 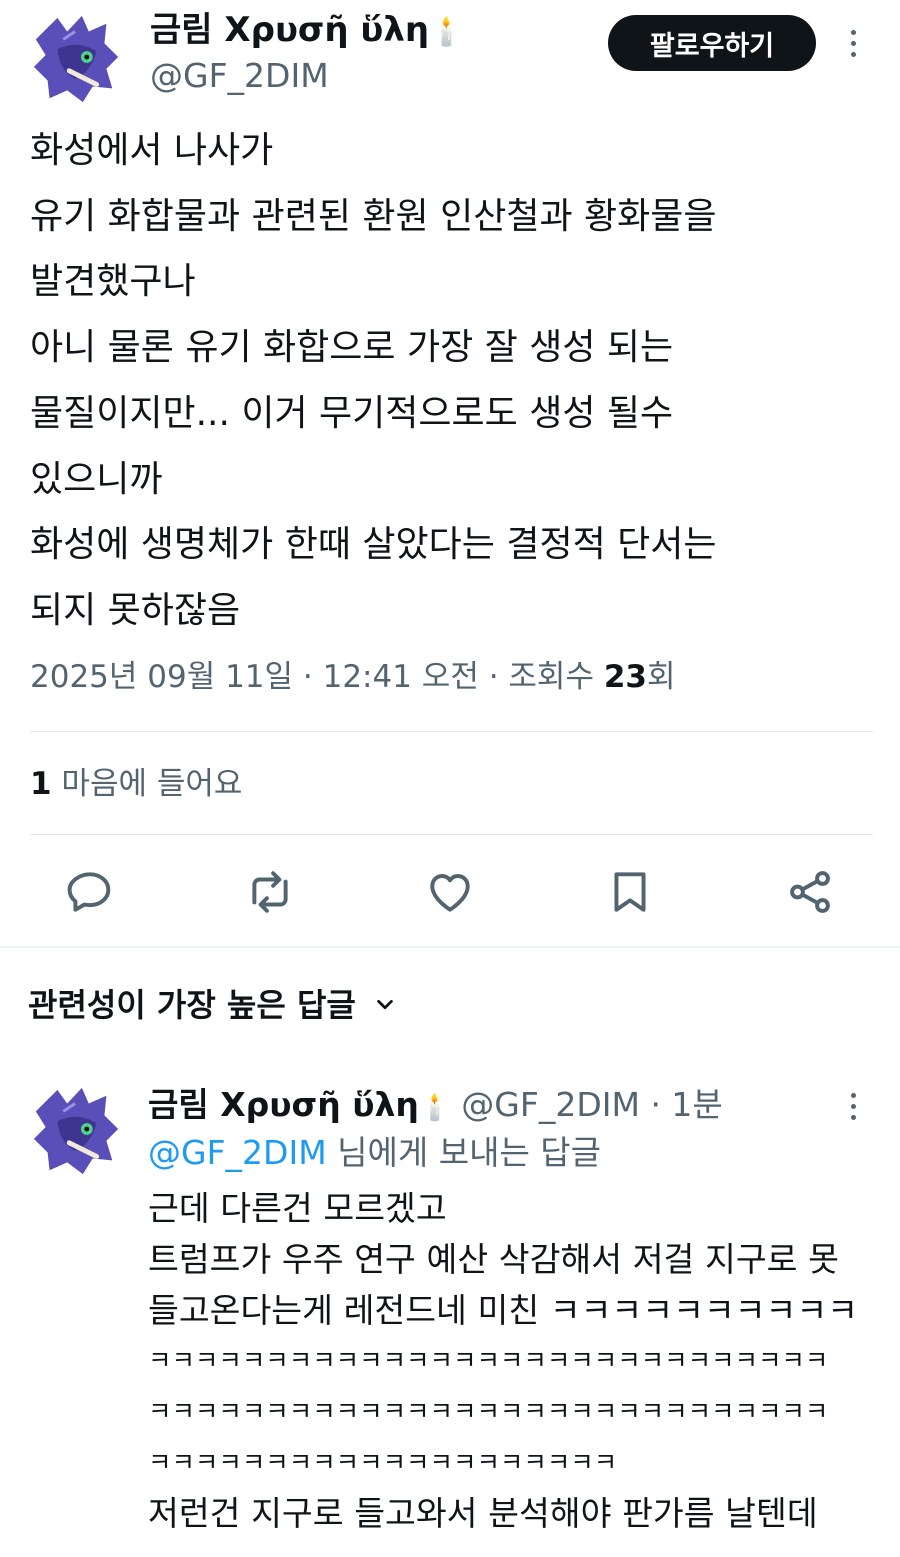 I want to click on likes-summary: 1 마음에 들어요, so click(x=136, y=784).